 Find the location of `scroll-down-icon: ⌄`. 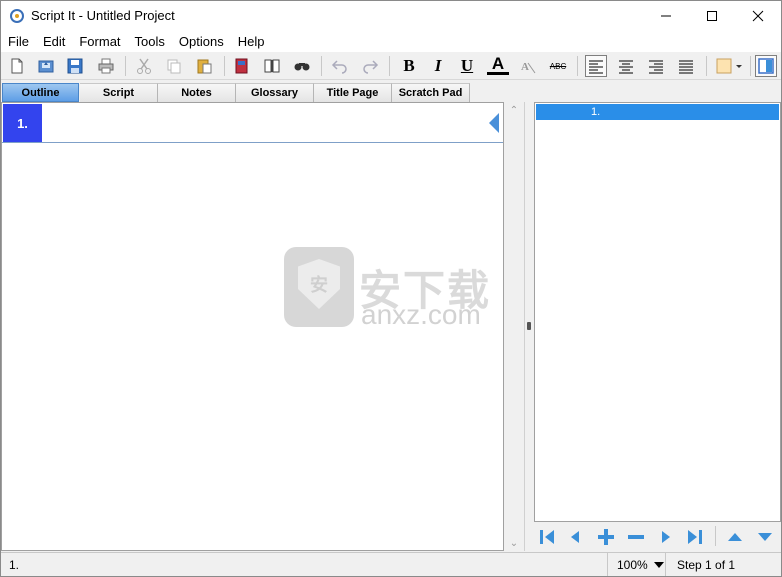

scroll-down-icon: ⌄ is located at coordinates (514, 543).